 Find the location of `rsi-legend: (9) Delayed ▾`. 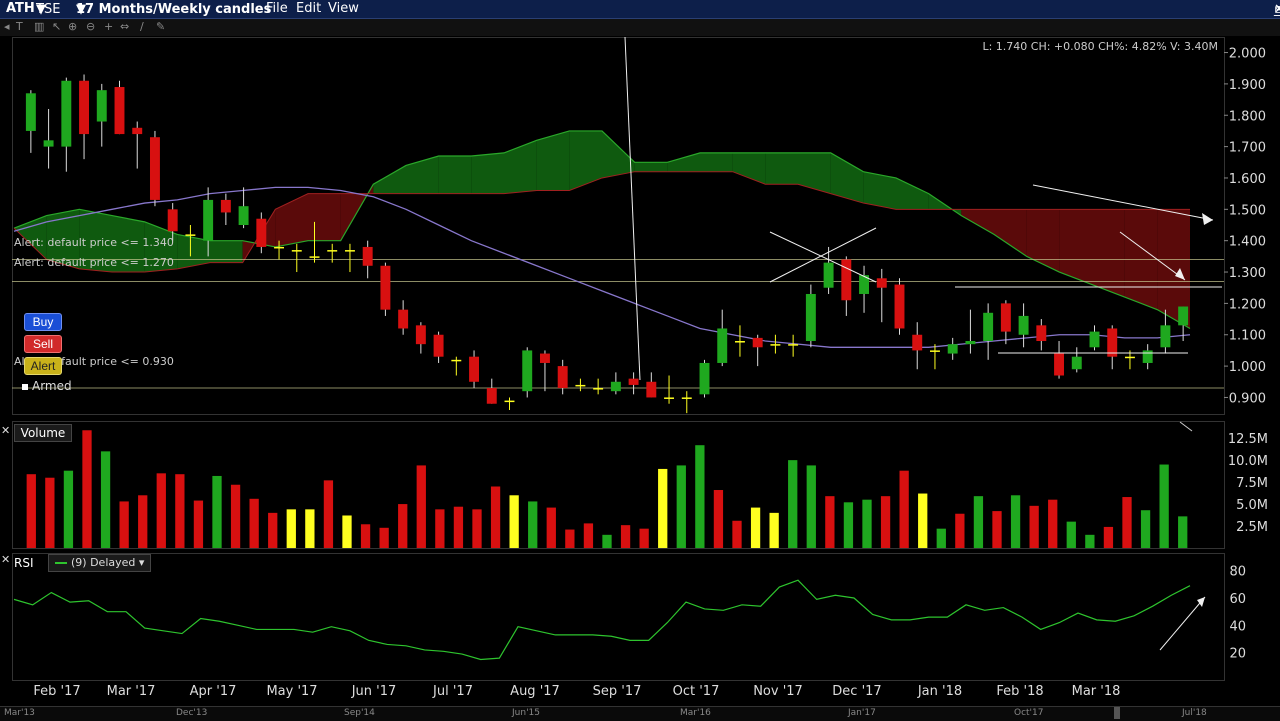

rsi-legend: (9) Delayed ▾ is located at coordinates (100, 563).